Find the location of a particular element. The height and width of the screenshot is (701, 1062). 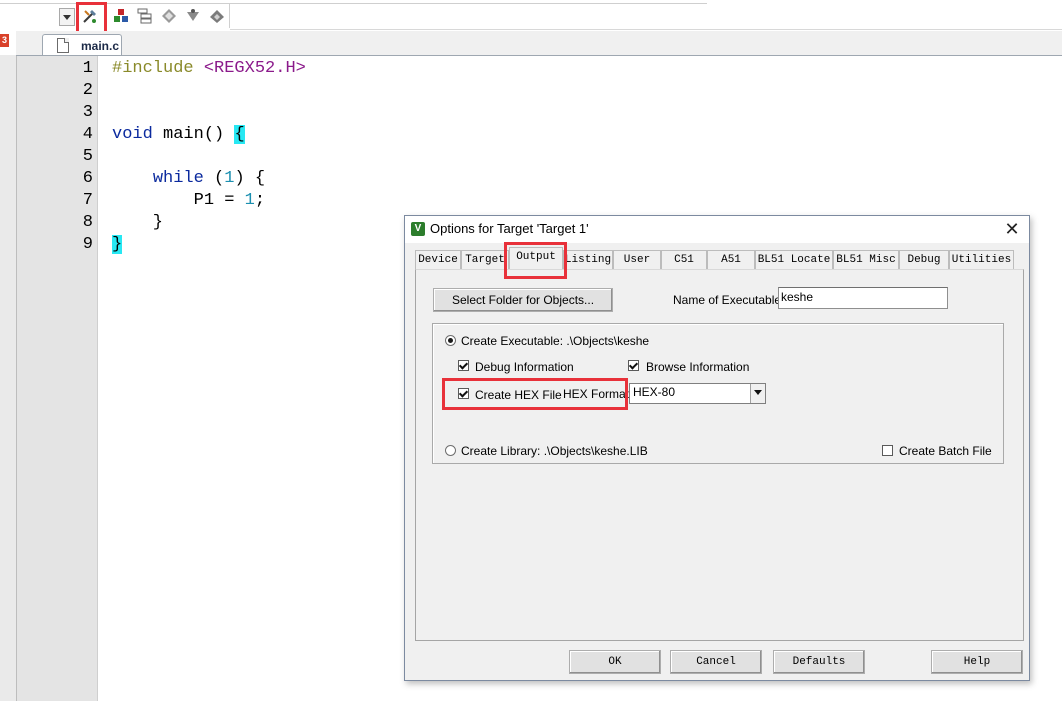

create-executable-radio is located at coordinates (450, 340).